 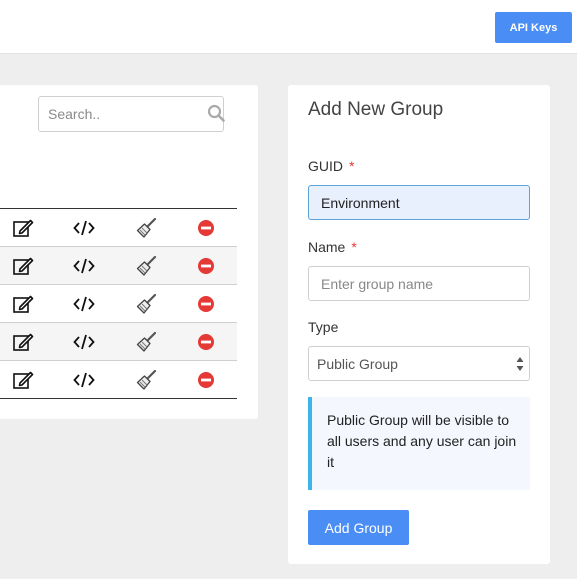 I want to click on search-input, so click(x=131, y=114).